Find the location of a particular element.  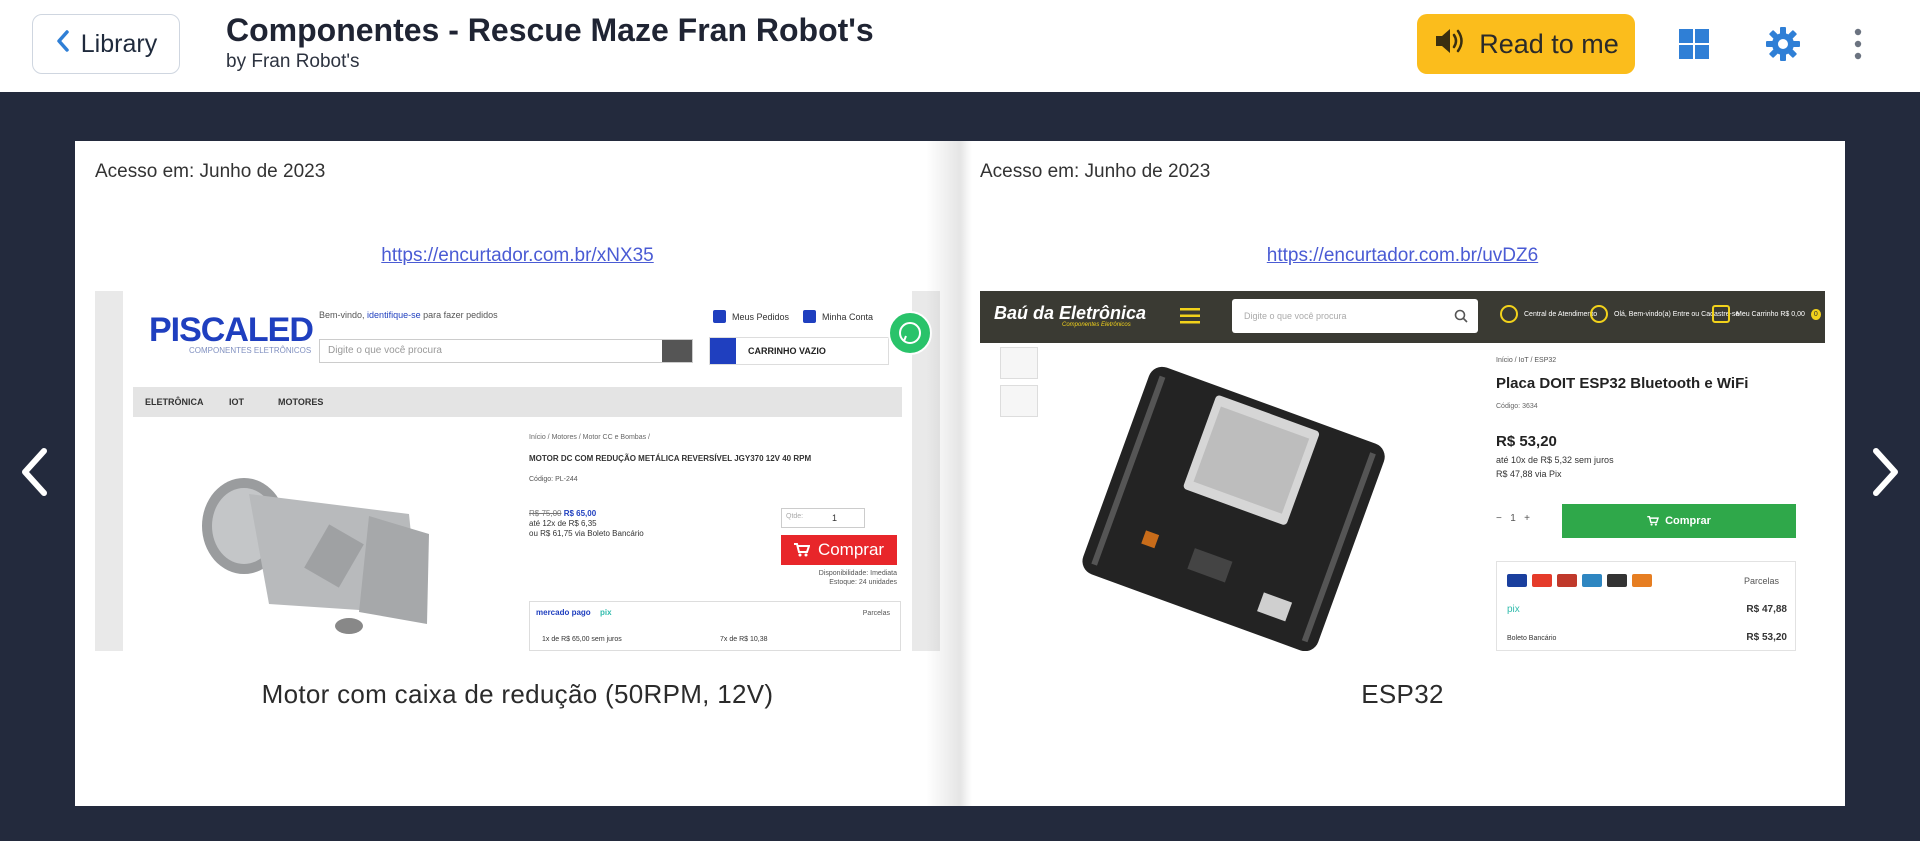

read-to-me-label: Read to me is located at coordinates (1549, 43).